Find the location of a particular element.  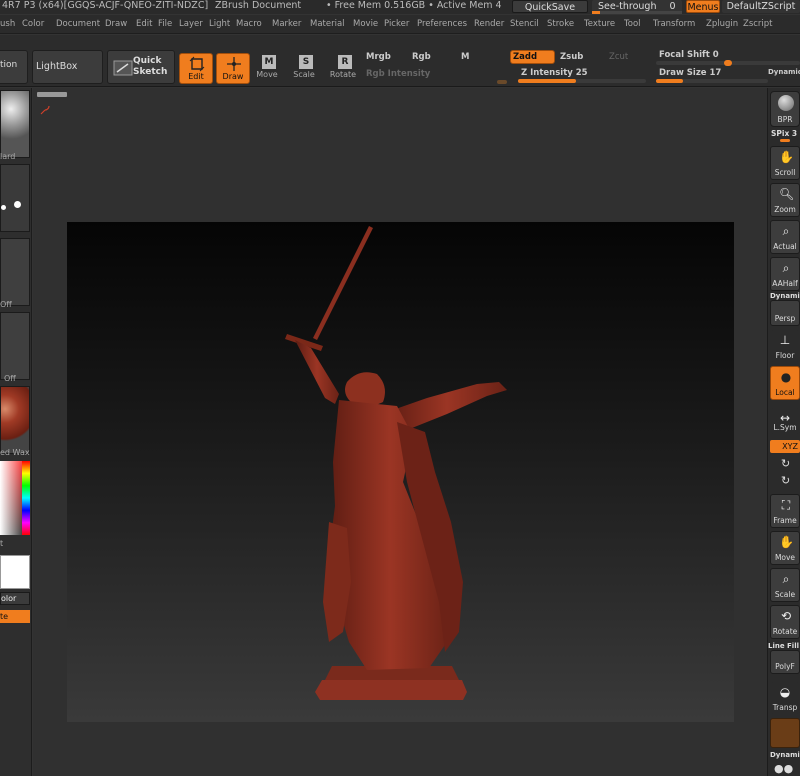

edit-button: Edit is located at coordinates (196, 68).